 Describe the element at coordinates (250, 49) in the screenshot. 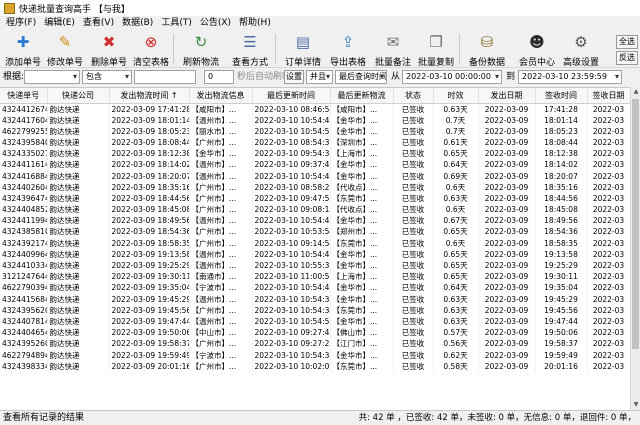

I see `toolbar-button: ☰ 查看方式` at that location.